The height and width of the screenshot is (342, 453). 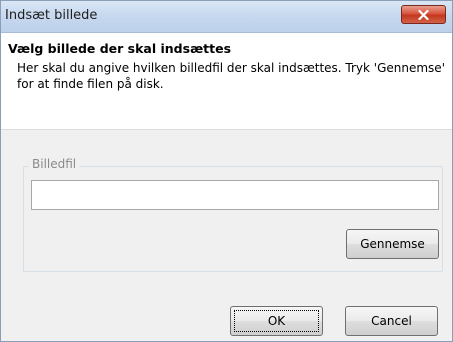 I want to click on browse-button: Gennemse, so click(x=392, y=244).